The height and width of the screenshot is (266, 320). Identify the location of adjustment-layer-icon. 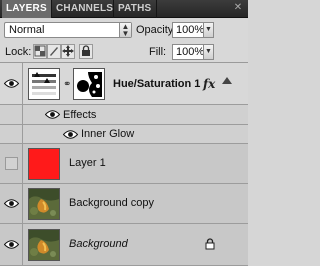
(44, 84).